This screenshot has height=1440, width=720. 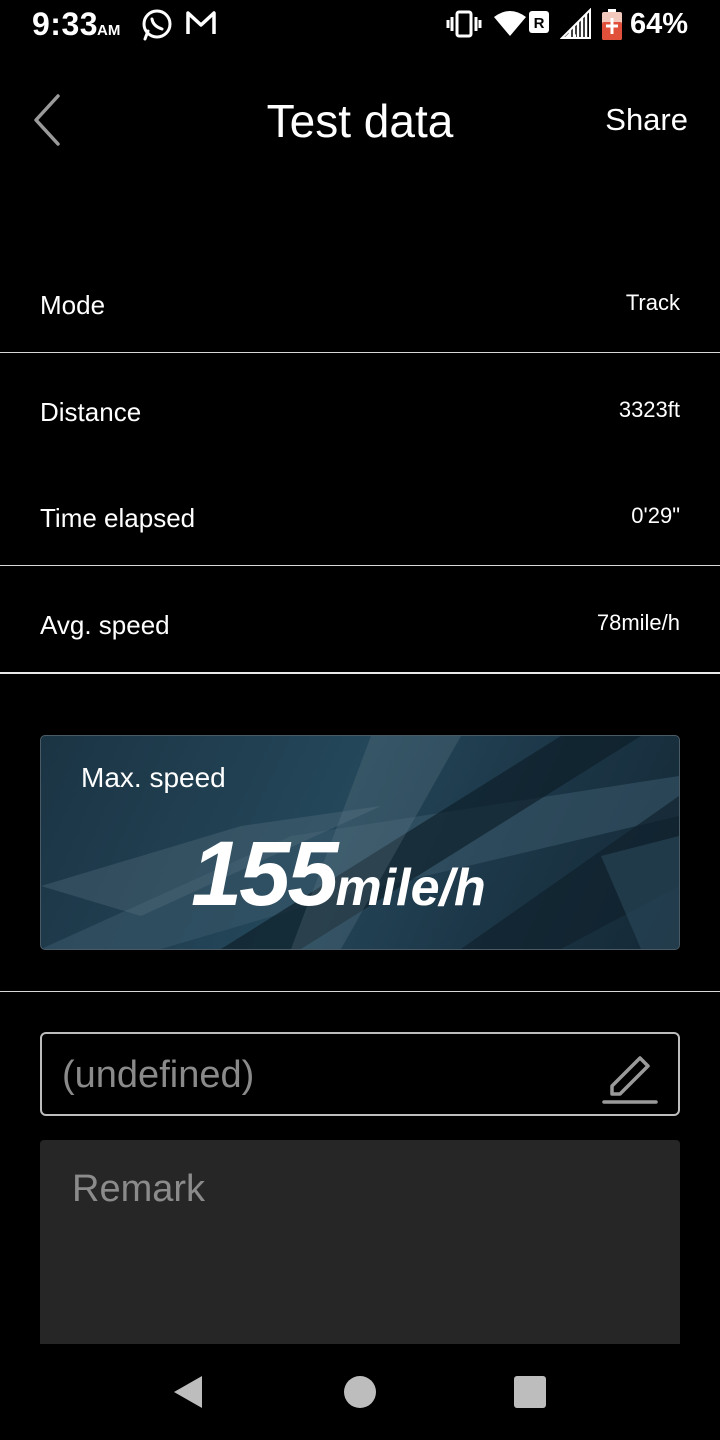 What do you see at coordinates (264, 874) in the screenshot?
I see `max-speed-number: 155` at bounding box center [264, 874].